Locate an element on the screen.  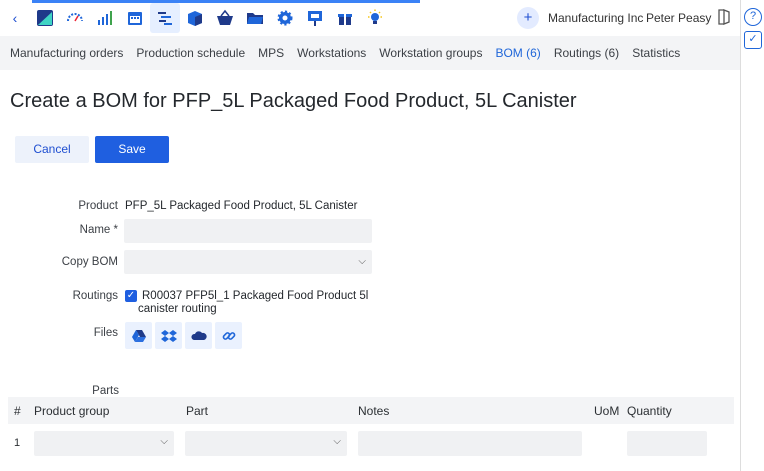
product-label: Product is located at coordinates (98, 206).